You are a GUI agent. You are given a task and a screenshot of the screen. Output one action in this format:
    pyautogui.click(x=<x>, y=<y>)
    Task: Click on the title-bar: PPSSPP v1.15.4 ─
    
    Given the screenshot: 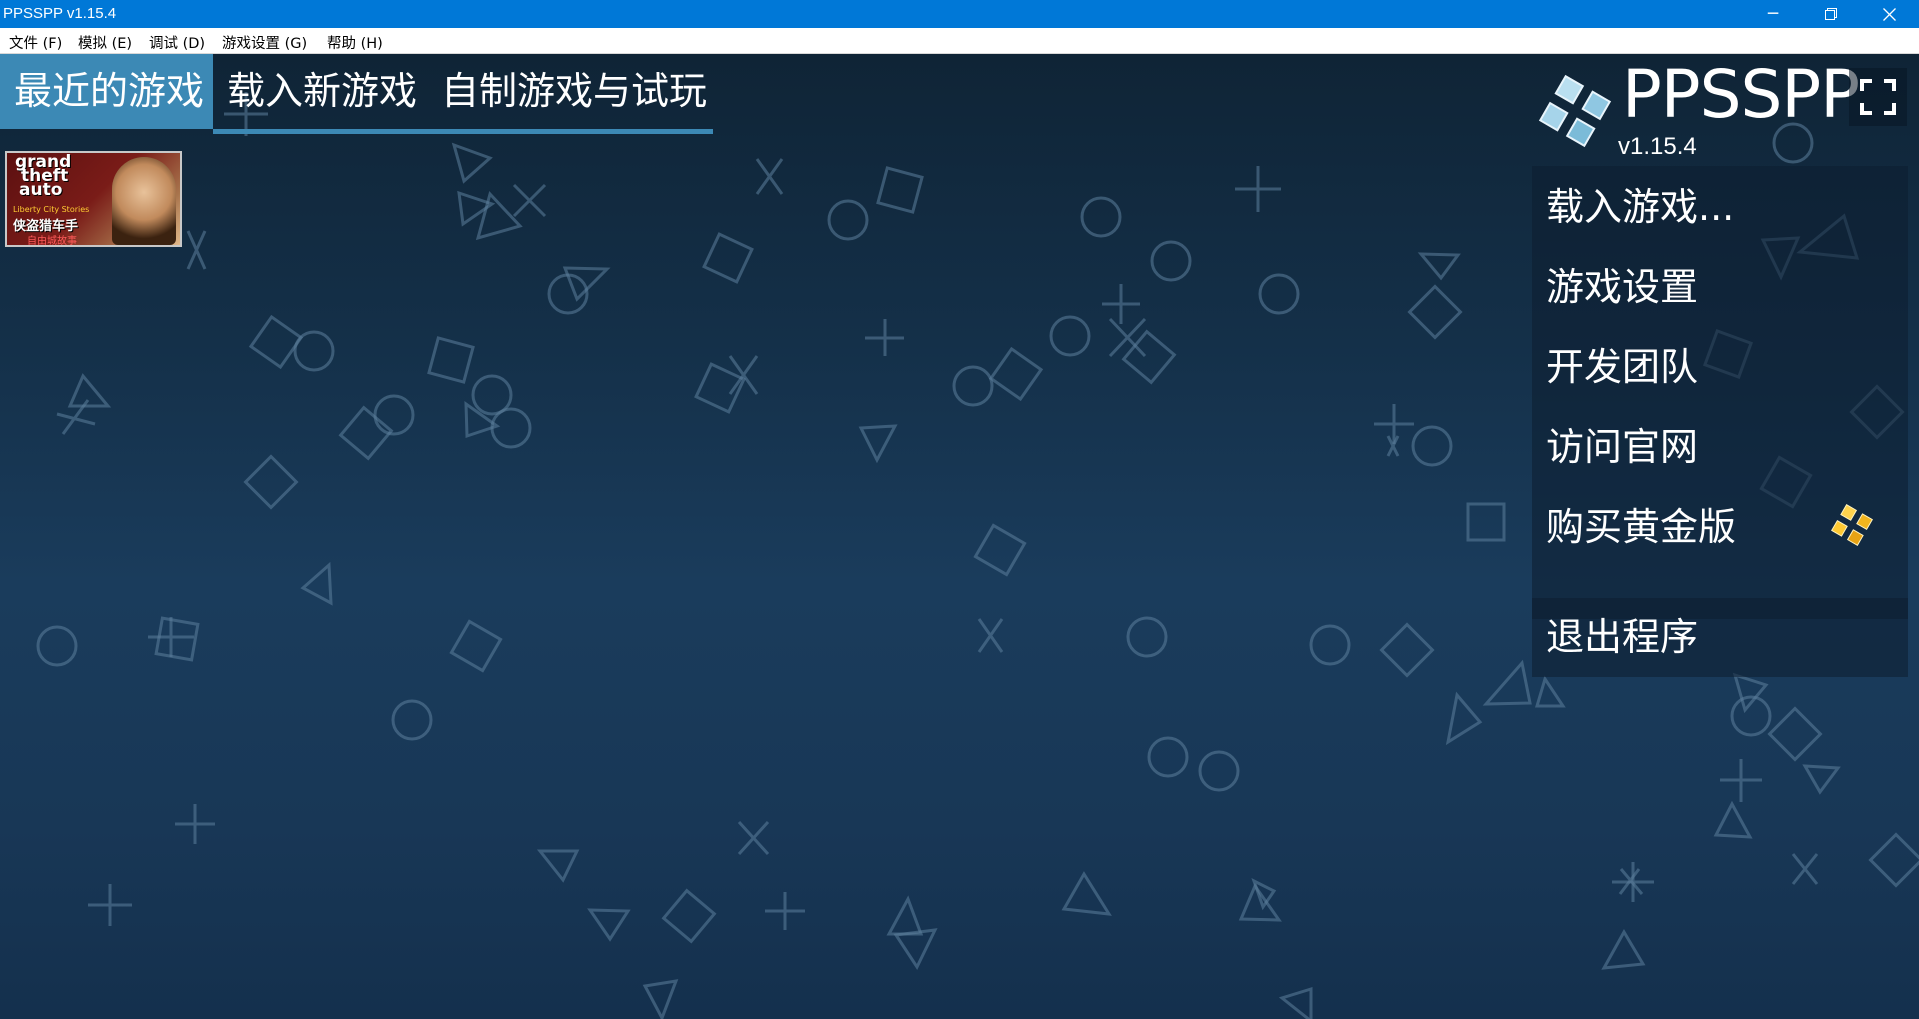 What is the action you would take?
    pyautogui.click(x=959, y=14)
    